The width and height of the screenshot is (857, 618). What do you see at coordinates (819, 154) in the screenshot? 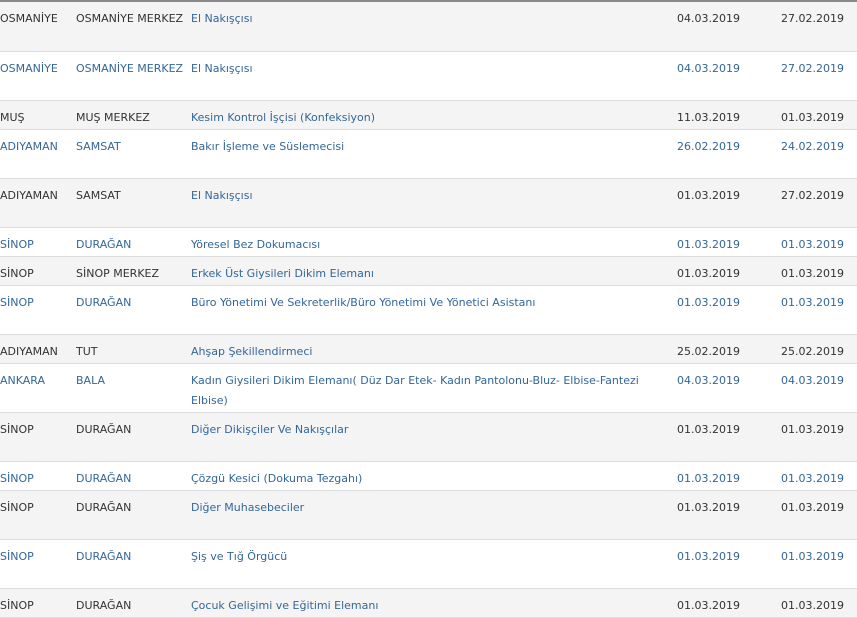
I see `date2-cell: 24.02.2019` at bounding box center [819, 154].